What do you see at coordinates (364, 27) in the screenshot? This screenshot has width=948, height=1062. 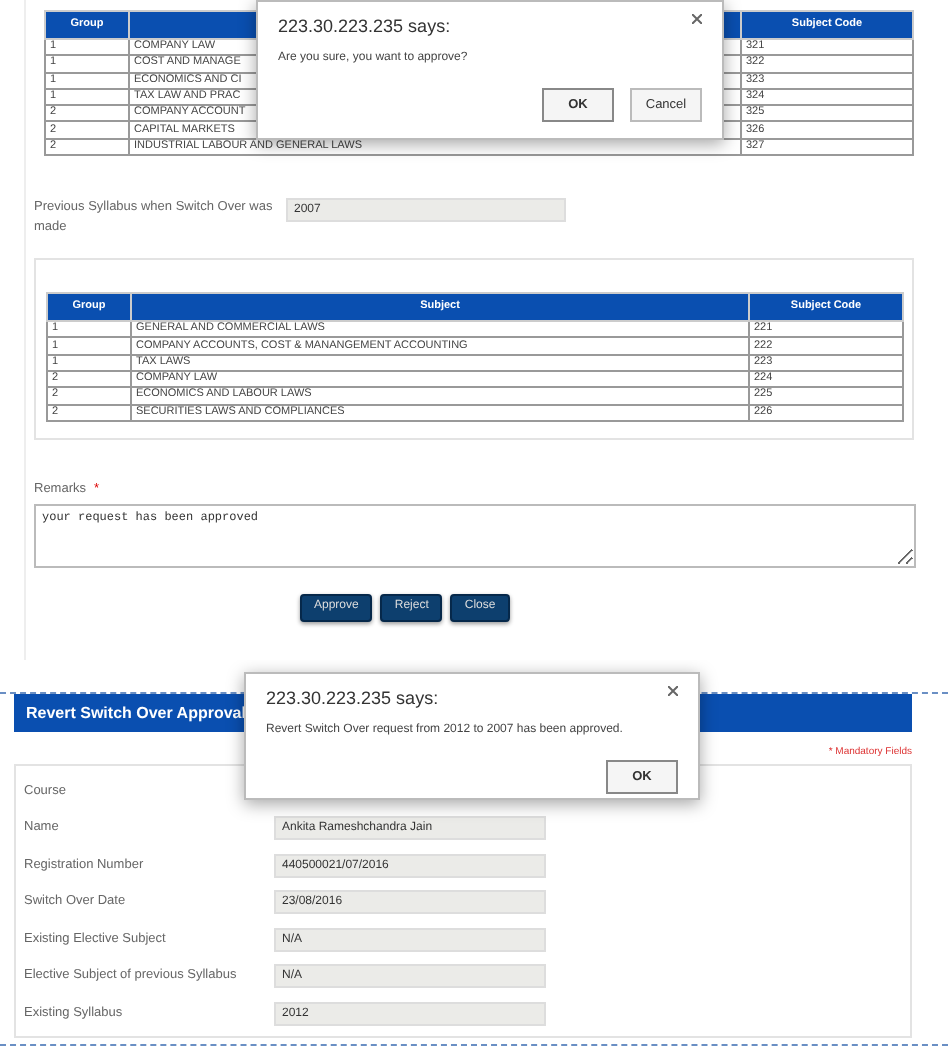 I see `dialog-title: 223.30.223.235 says:` at bounding box center [364, 27].